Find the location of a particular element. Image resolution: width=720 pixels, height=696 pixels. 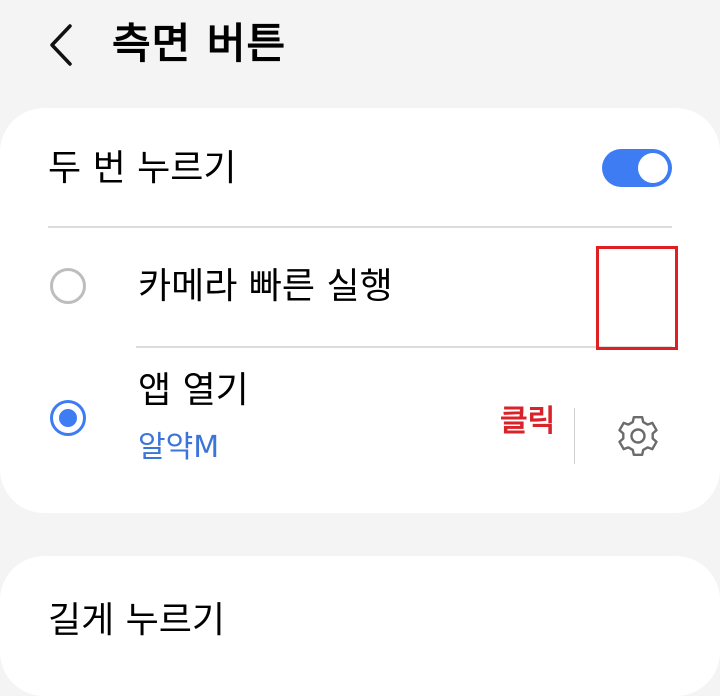

double-press-toggle is located at coordinates (637, 168).